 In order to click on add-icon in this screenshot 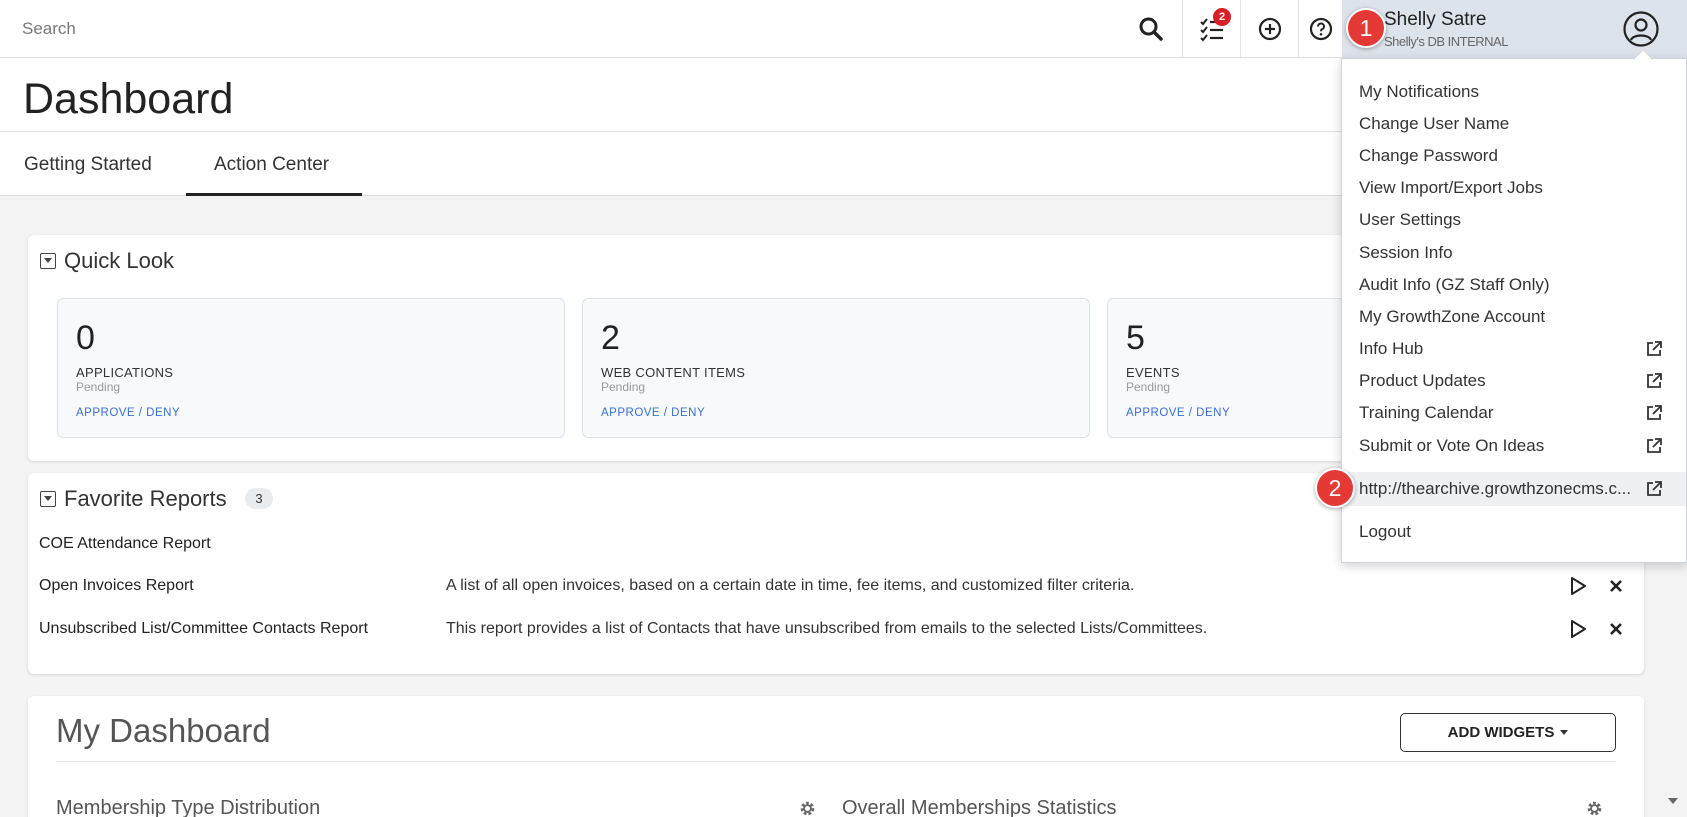, I will do `click(1270, 29)`.